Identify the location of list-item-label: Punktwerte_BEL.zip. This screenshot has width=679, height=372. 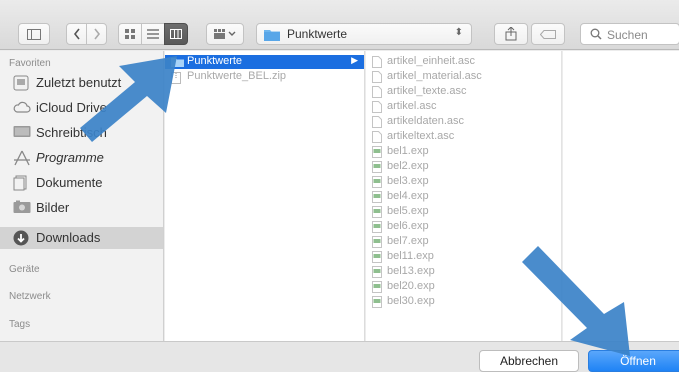
(237, 76).